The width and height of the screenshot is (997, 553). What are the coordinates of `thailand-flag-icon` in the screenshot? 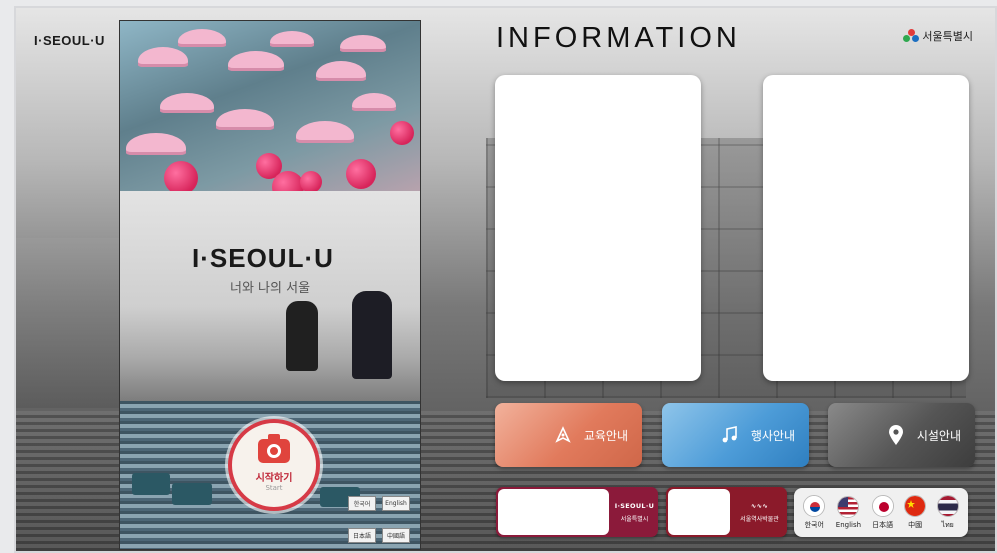 It's located at (947, 505).